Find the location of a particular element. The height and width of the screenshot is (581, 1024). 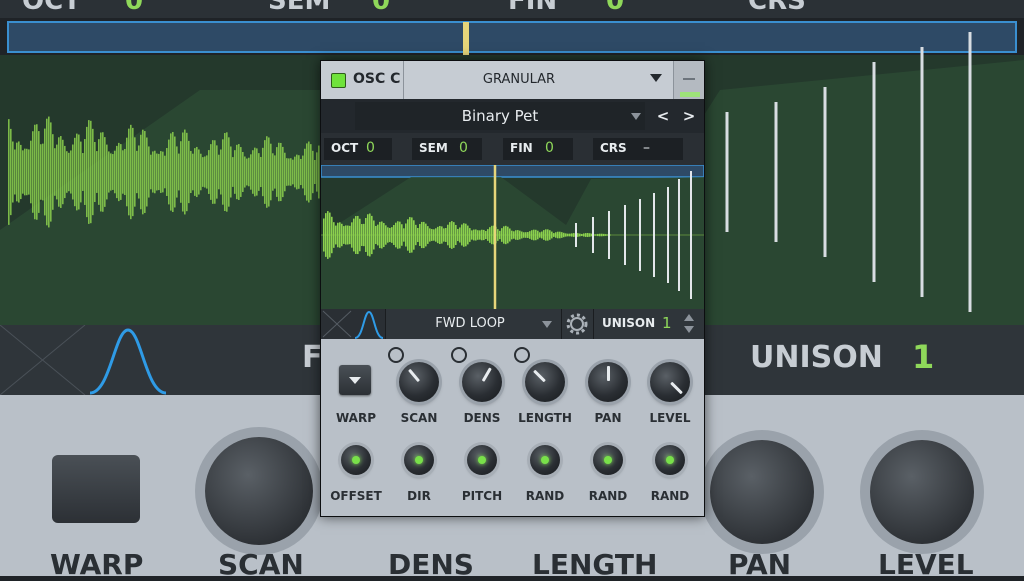

pitch-knob is located at coordinates (482, 460).